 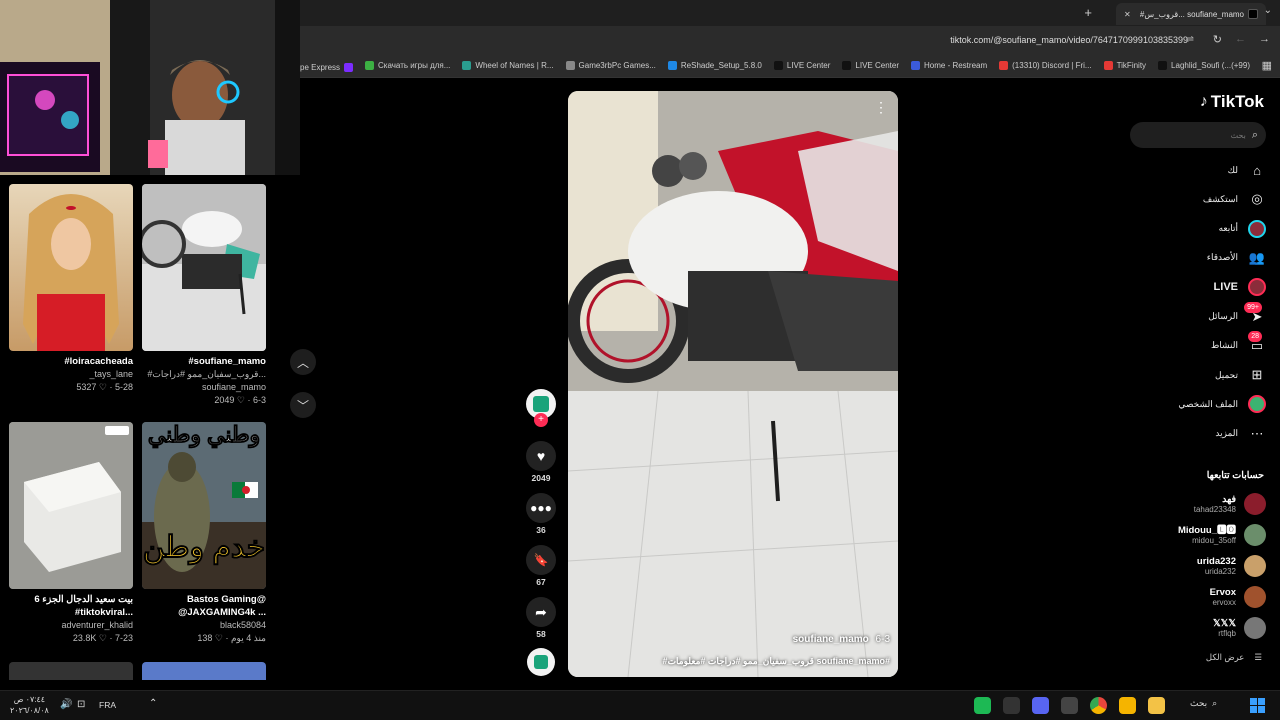 What do you see at coordinates (1069, 705) in the screenshot?
I see `app-gamepad-icon` at bounding box center [1069, 705].